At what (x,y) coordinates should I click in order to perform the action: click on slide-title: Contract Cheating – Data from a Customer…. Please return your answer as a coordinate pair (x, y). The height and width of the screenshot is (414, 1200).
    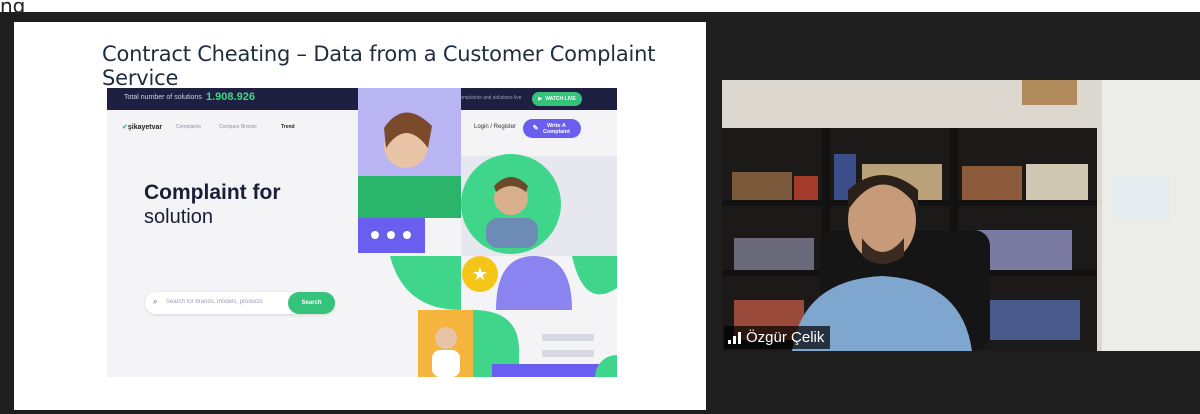
    Looking at the image, I should click on (379, 66).